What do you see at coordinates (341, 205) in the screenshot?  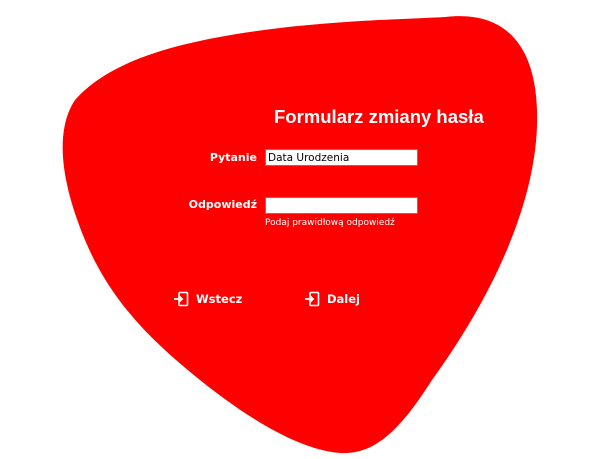 I see `answer-field` at bounding box center [341, 205].